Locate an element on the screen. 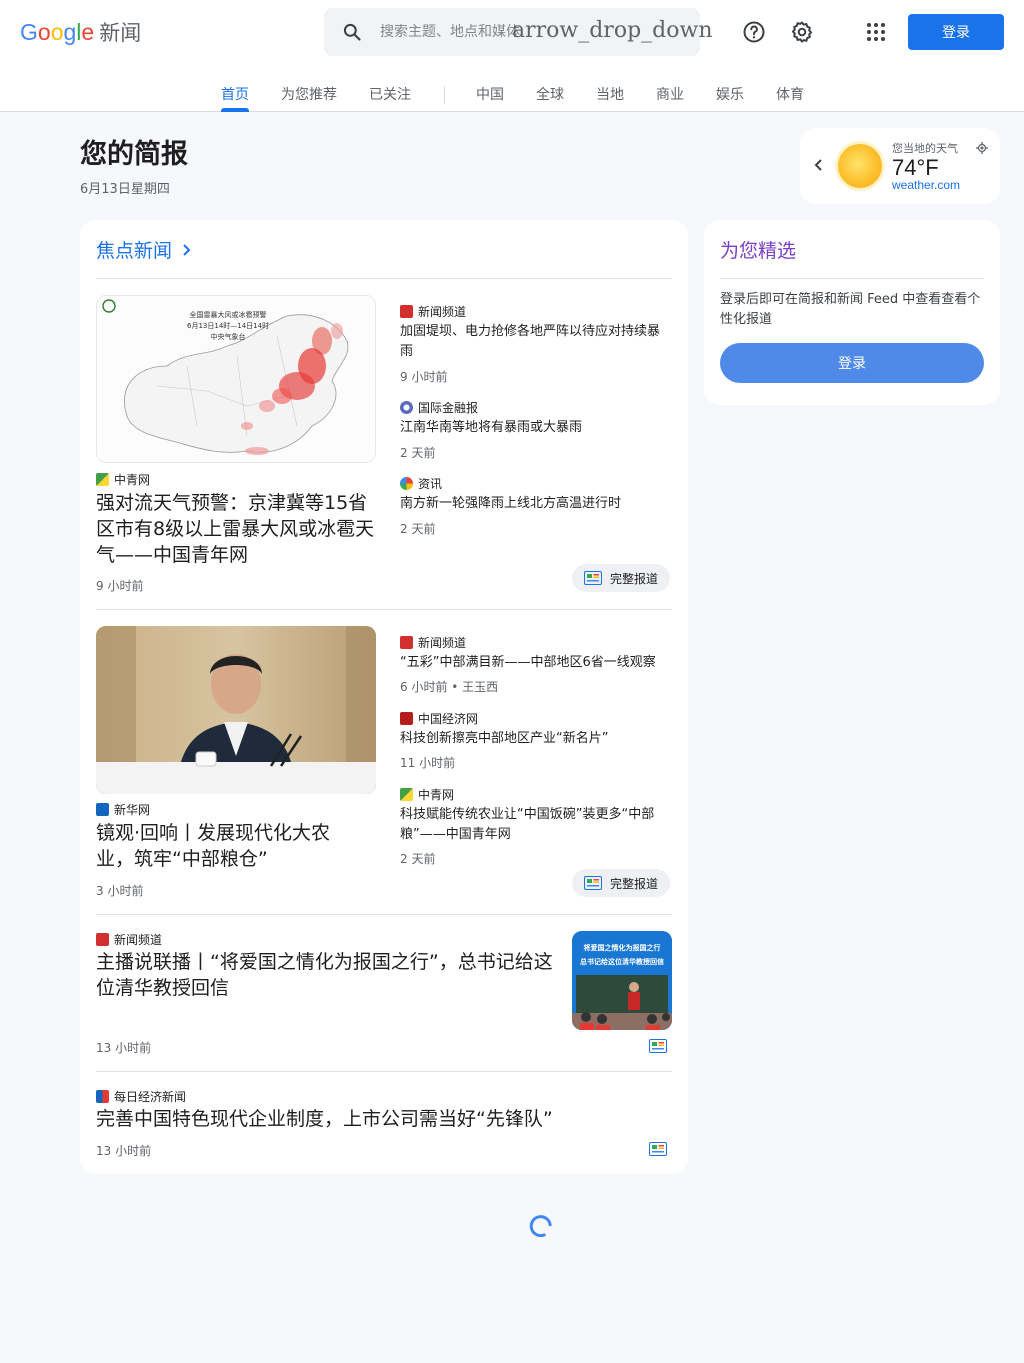  map-caption: 全国雷暴大风或冰雹预警 6月13日14时—14日14时 中央气象台 is located at coordinates (228, 326).